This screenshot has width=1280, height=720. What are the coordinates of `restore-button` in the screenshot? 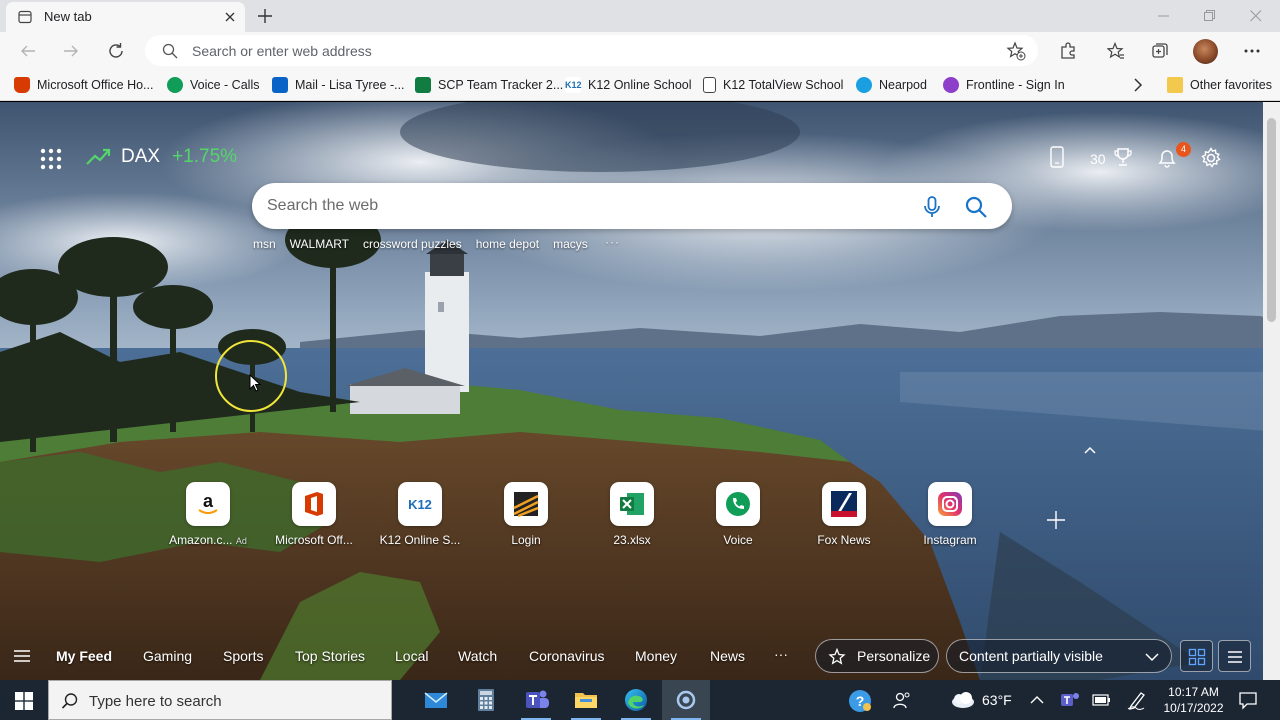 It's located at (1210, 16).